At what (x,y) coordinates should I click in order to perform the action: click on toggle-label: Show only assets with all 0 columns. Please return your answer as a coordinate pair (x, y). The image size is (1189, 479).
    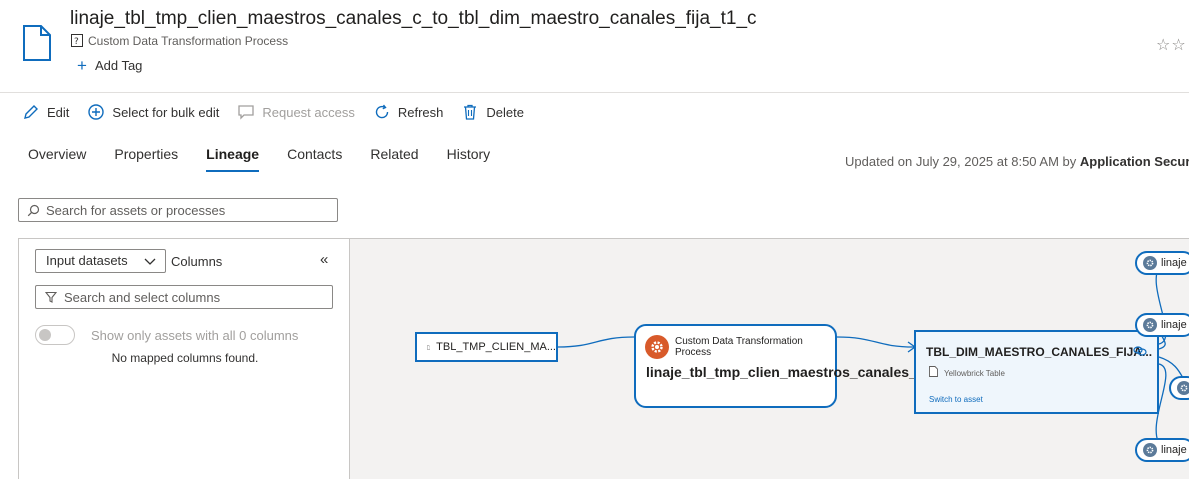
    Looking at the image, I should click on (195, 335).